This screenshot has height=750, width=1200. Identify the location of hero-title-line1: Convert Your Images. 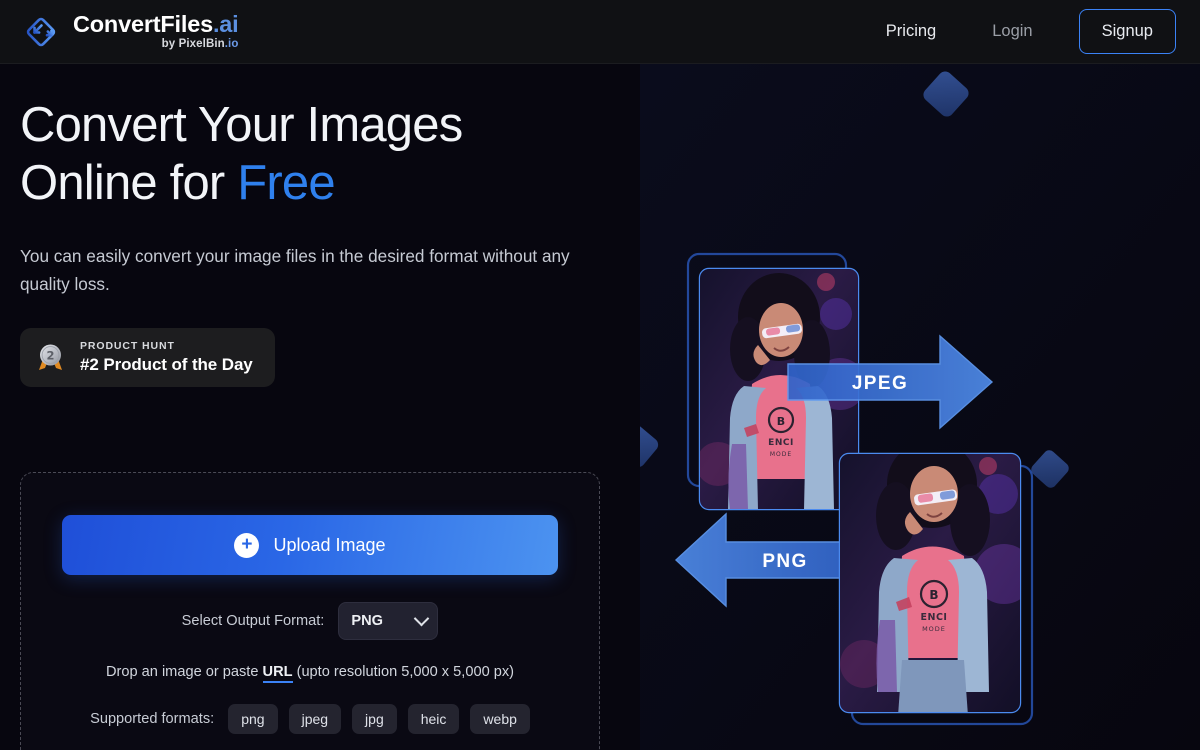
(241, 125).